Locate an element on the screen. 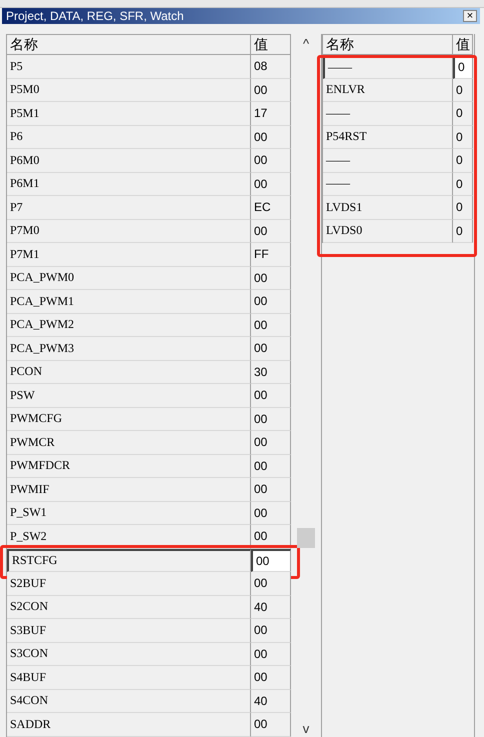 Image resolution: width=484 pixels, height=737 pixels. register-name-cell: PCA_PWM2 is located at coordinates (129, 325).